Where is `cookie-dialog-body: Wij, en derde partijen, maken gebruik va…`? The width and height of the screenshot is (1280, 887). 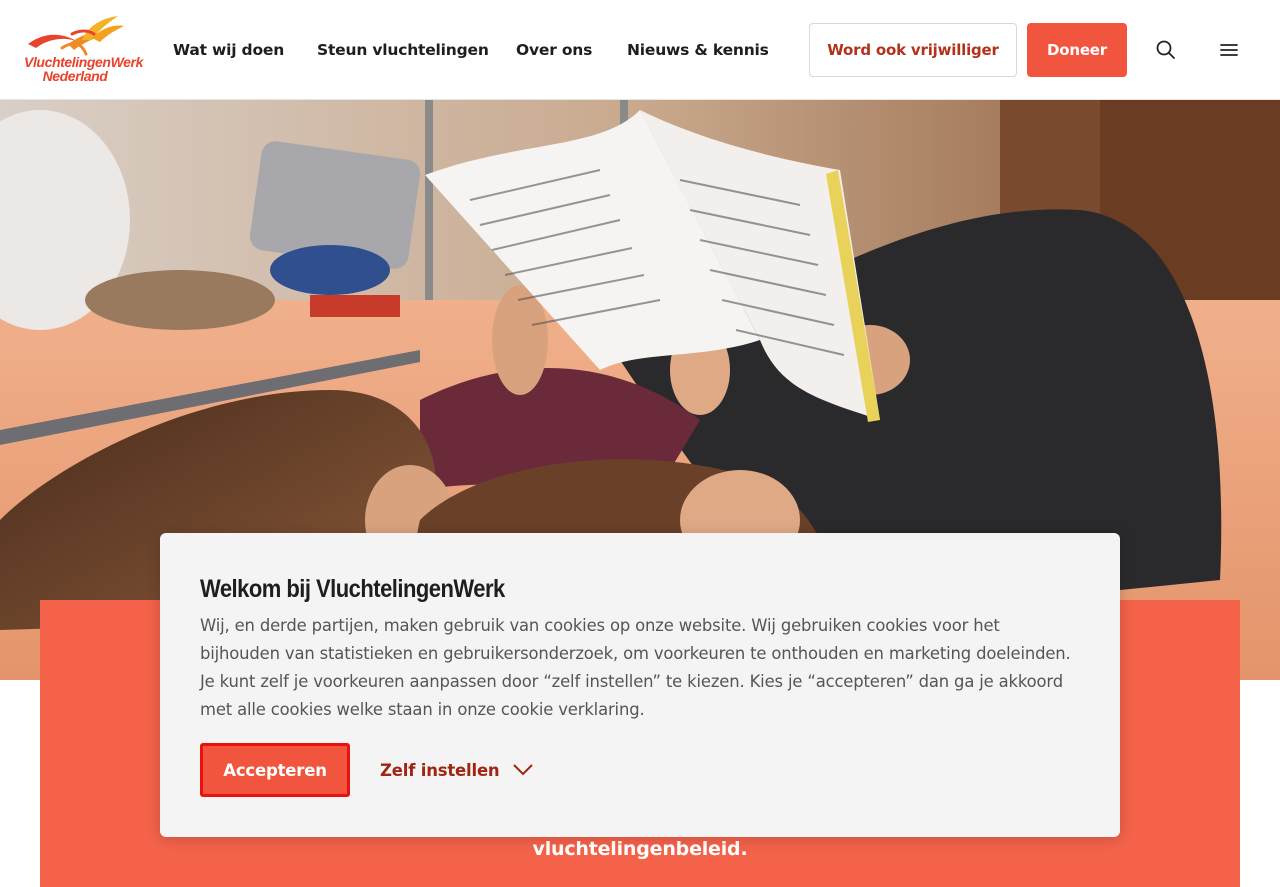
cookie-dialog-body: Wij, en derde partijen, maken gebruik va… is located at coordinates (635, 667).